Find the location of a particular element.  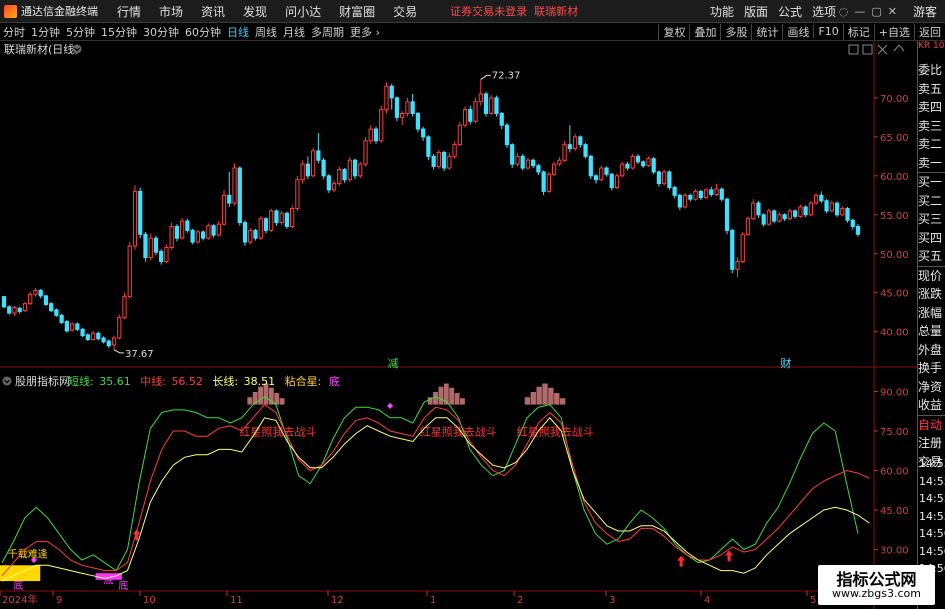

watermark-logo: 指标公式网 www.zbgs3.com is located at coordinates (876, 585).